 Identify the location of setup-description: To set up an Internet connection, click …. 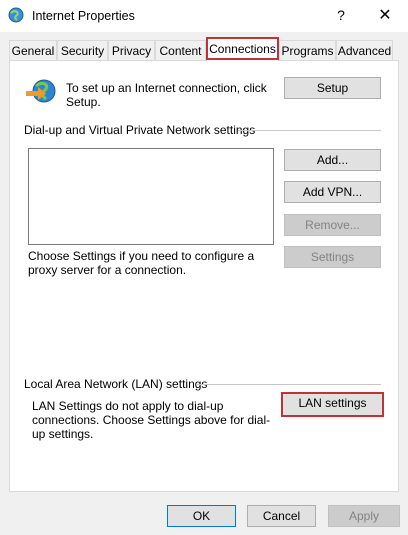
(166, 95).